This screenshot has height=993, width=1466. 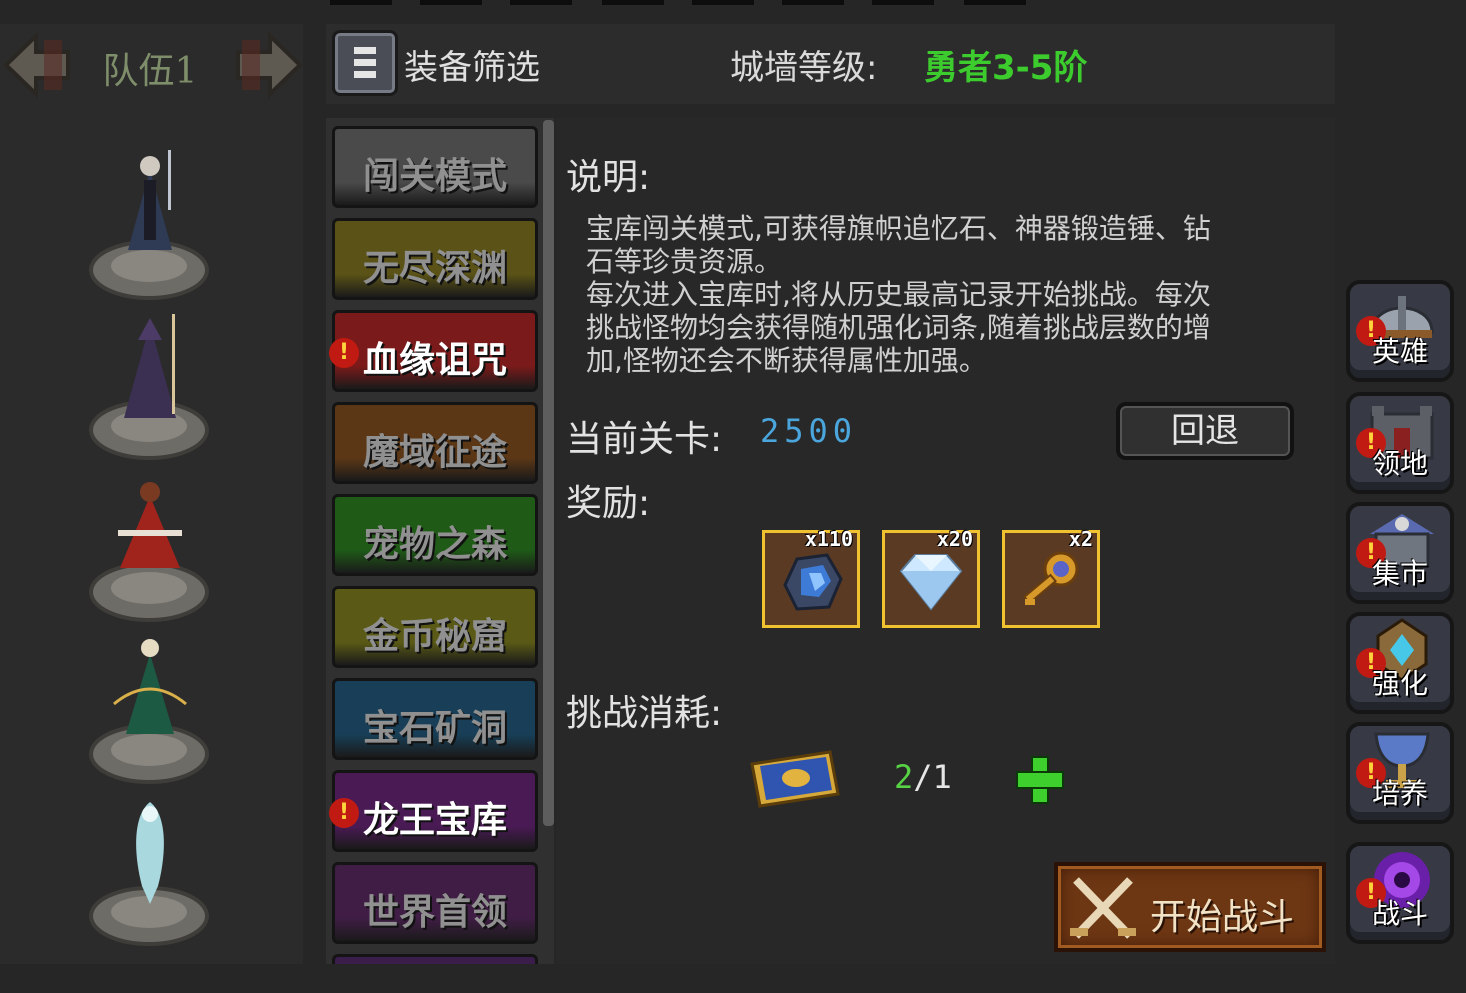 I want to click on current-stage-label: 当前关卡:, so click(x=644, y=439).